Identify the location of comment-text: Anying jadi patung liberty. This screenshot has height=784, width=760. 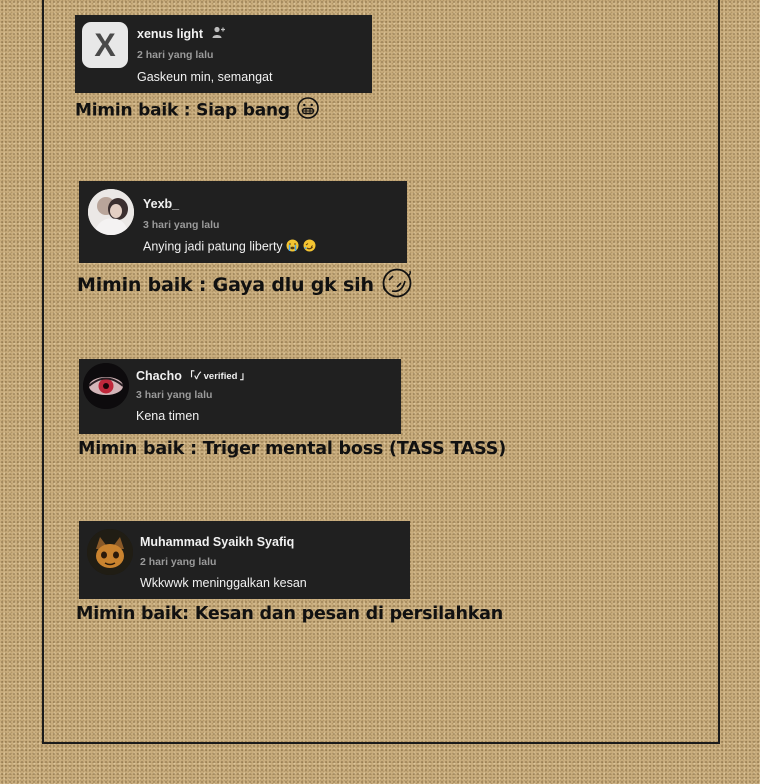
(229, 247).